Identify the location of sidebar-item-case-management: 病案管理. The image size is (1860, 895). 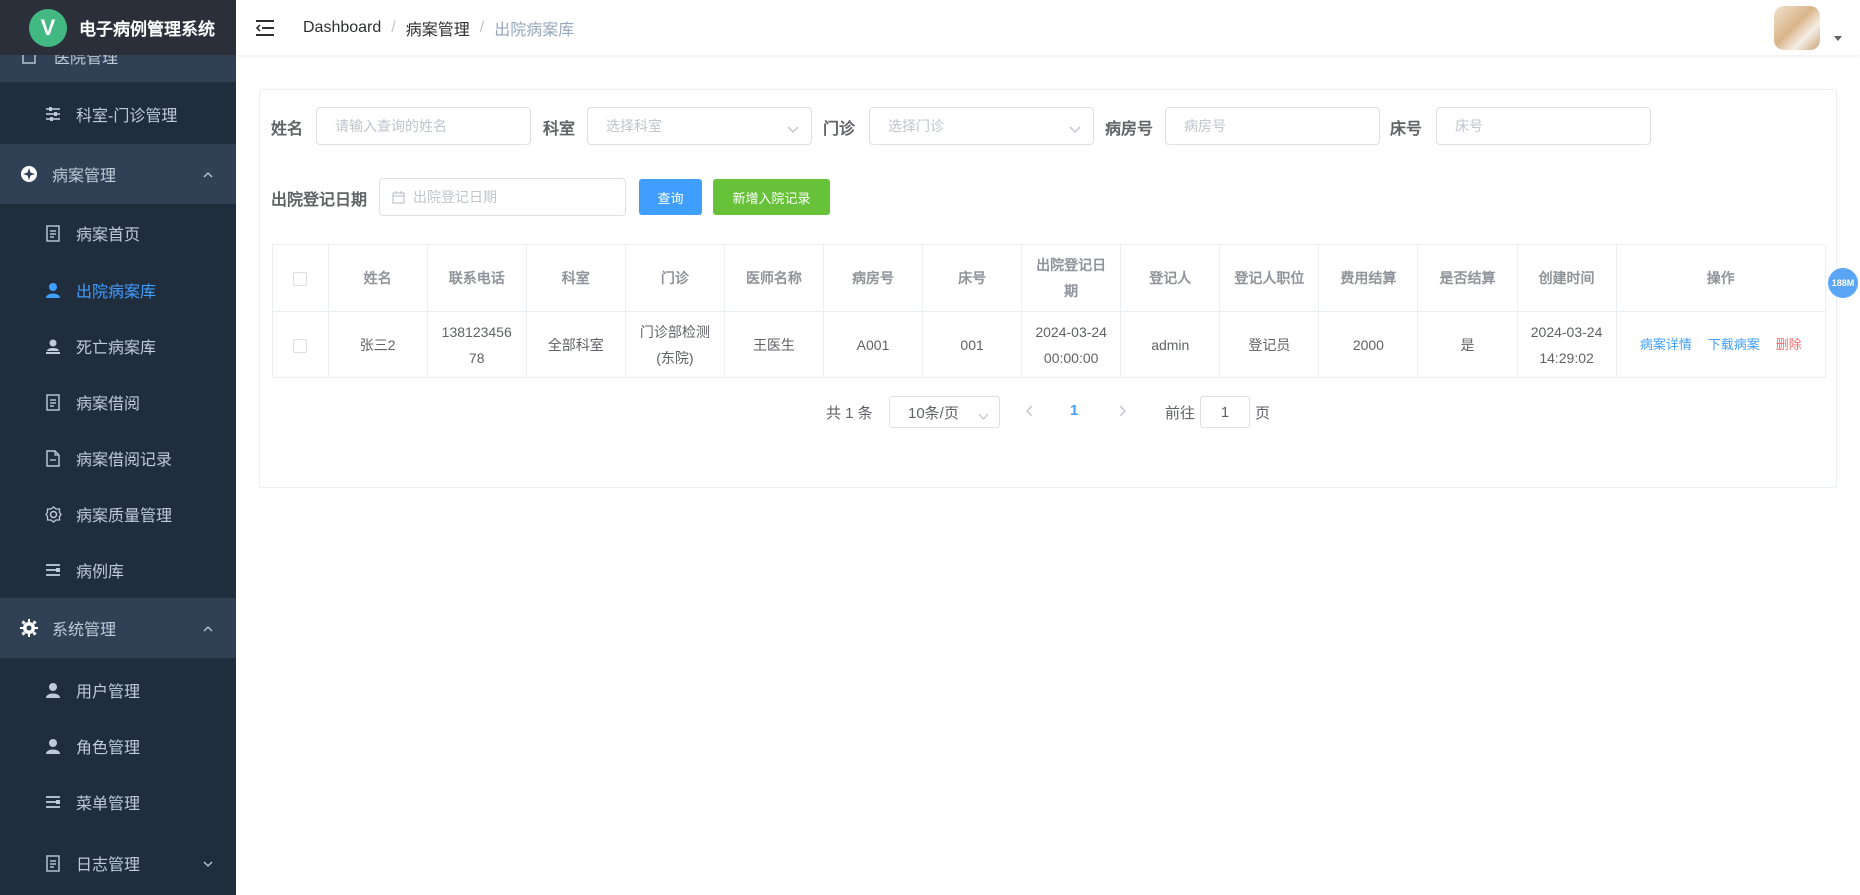
(118, 174).